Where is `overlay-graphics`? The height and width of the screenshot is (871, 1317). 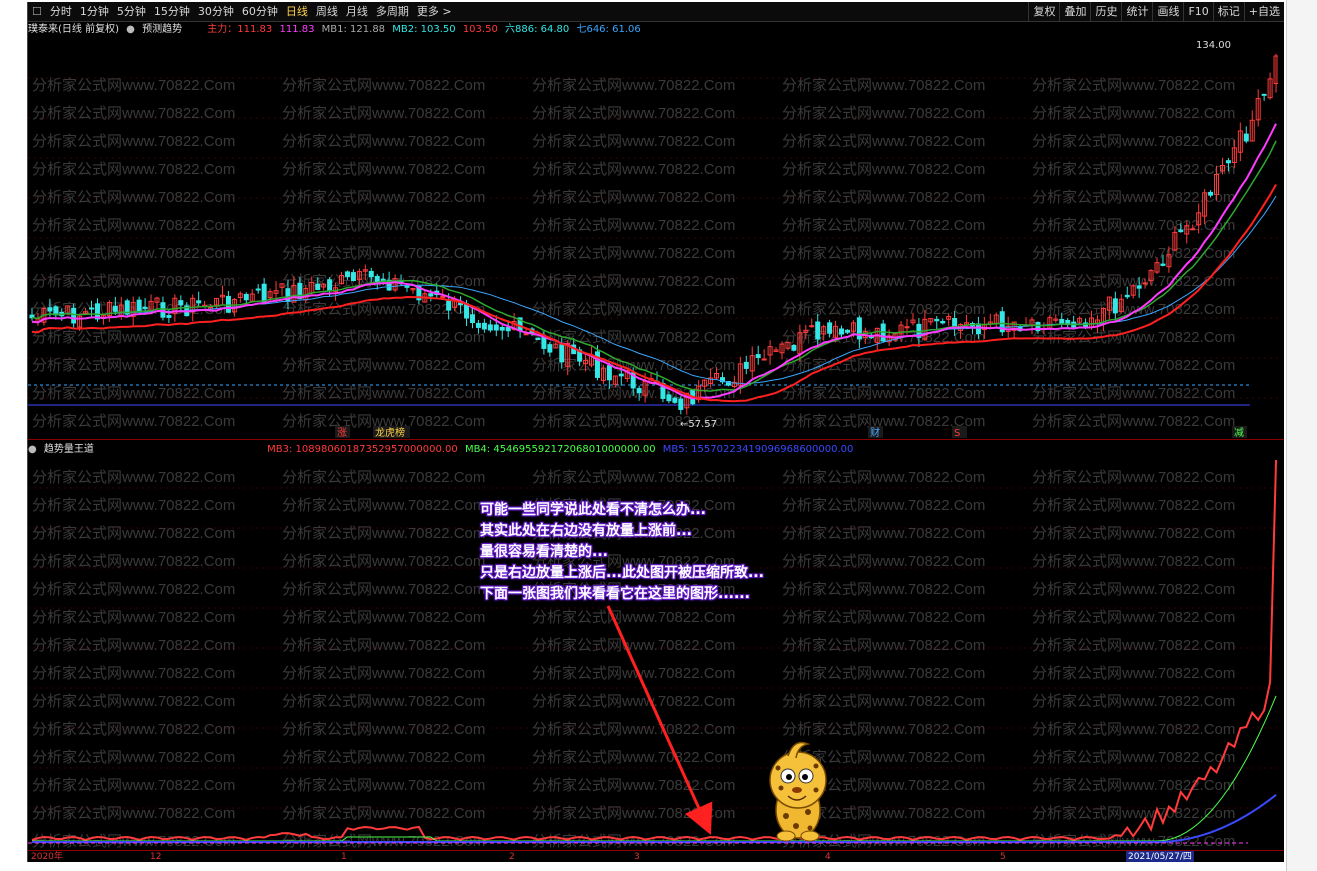 overlay-graphics is located at coordinates (716, 723).